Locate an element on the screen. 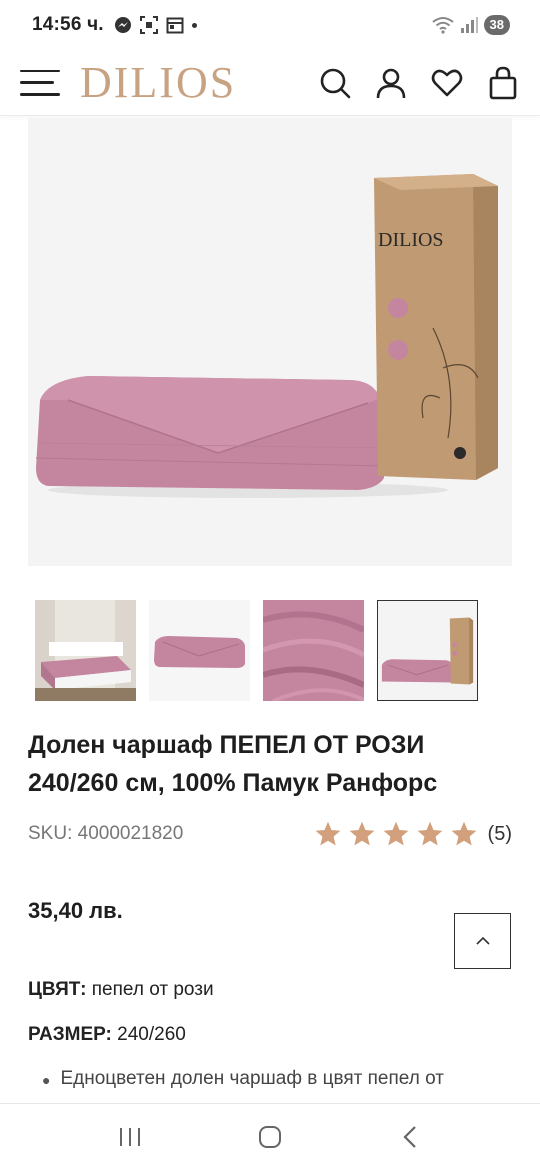 This screenshot has width=540, height=1170. size-value: 240/260 is located at coordinates (151, 1034).